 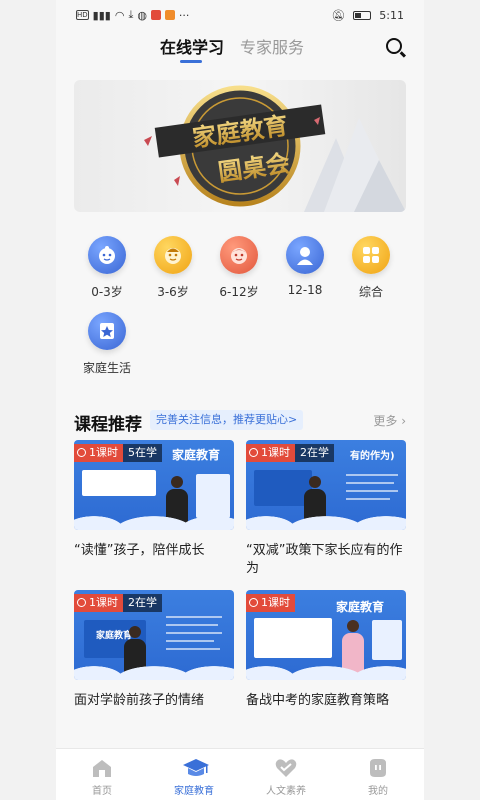 What do you see at coordinates (305, 255) in the screenshot?
I see `teen-icon` at bounding box center [305, 255].